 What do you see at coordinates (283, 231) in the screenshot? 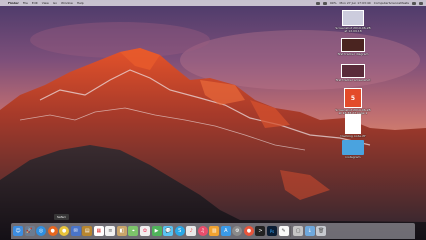
I see `textedit-icon: ✎` at bounding box center [283, 231].